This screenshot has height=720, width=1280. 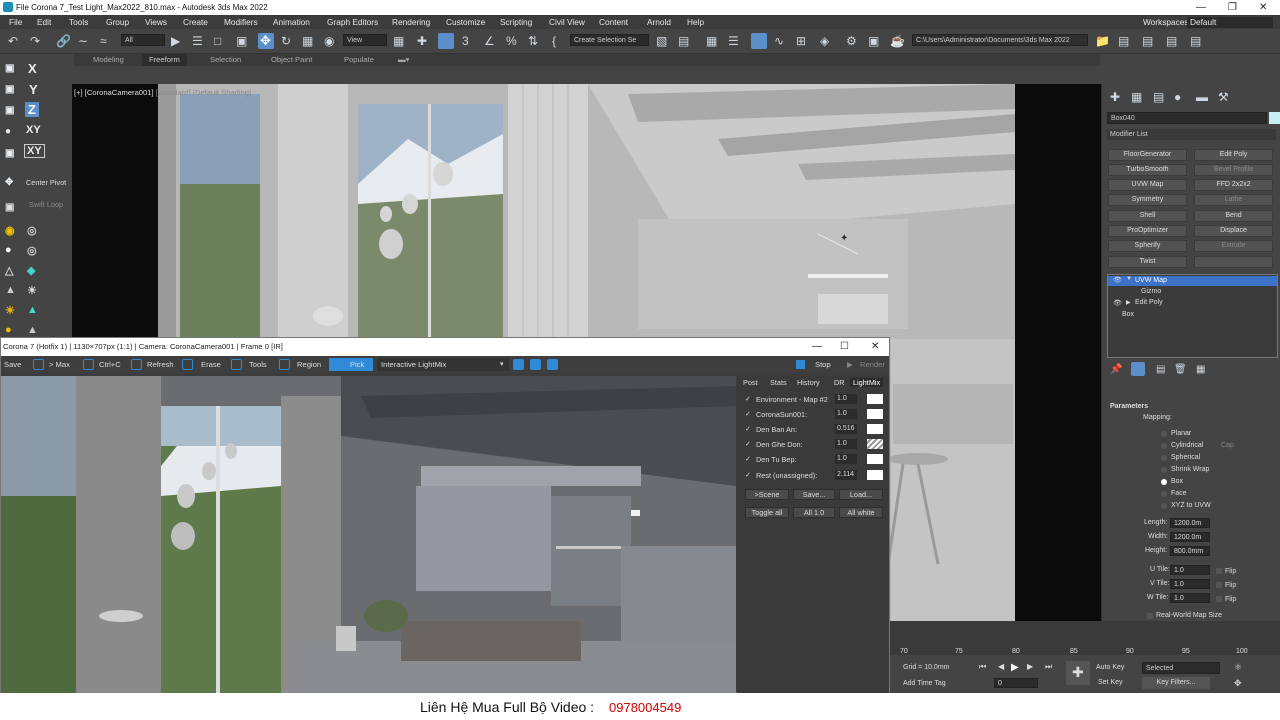 I want to click on eye-icon: 👁, so click(x=1117, y=280).